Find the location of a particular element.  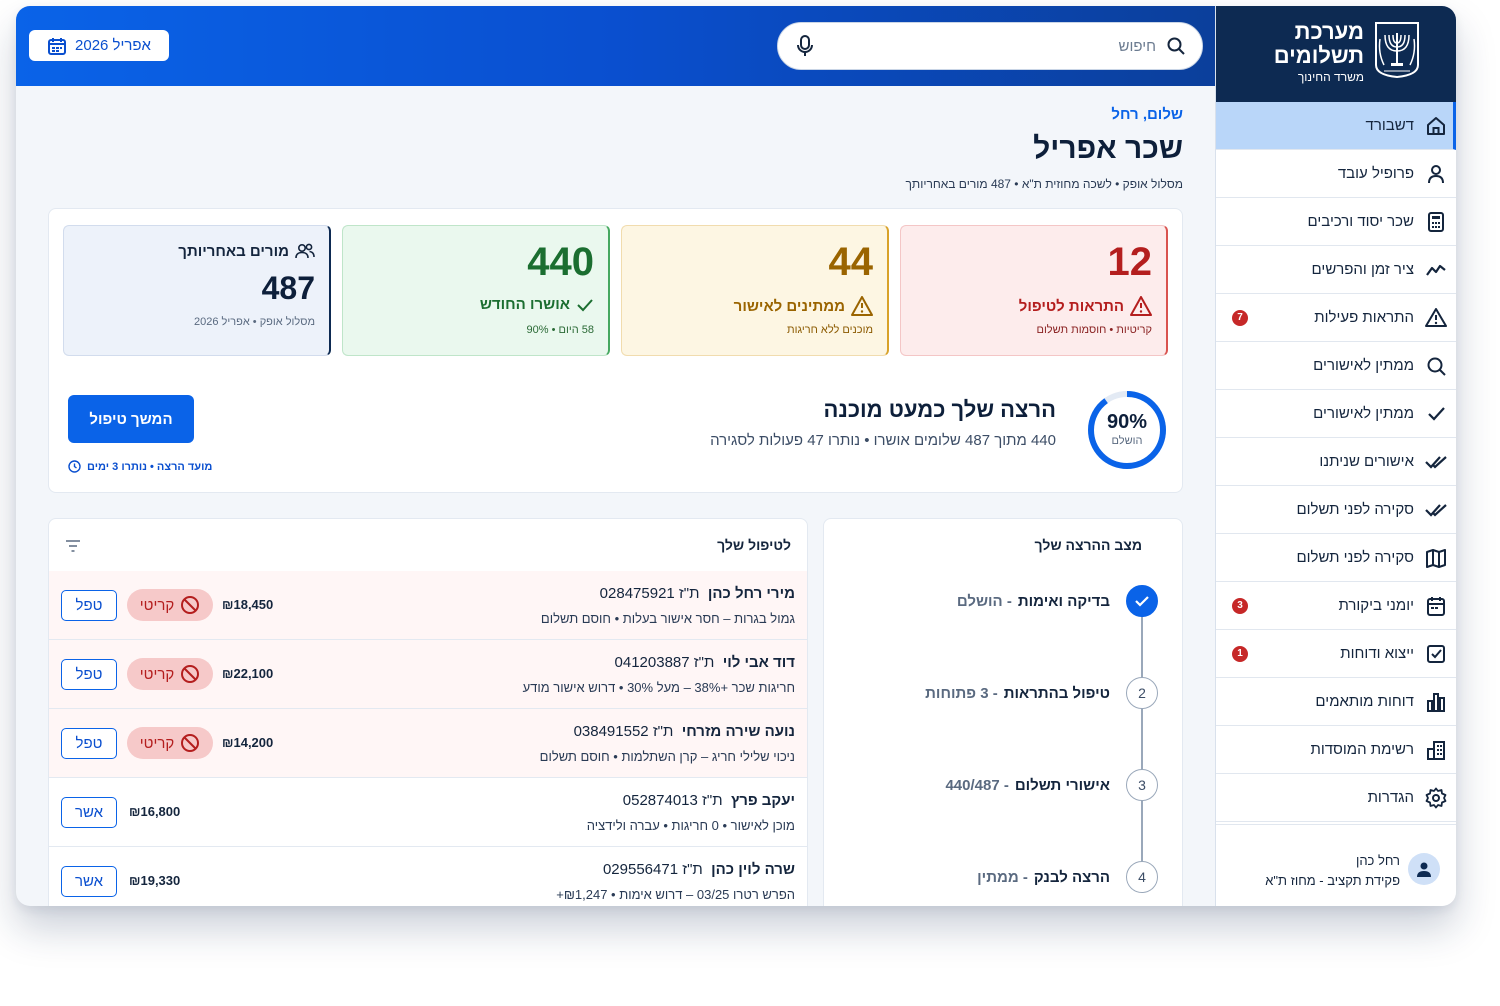

row-amount: ₪16,800 is located at coordinates (155, 811).